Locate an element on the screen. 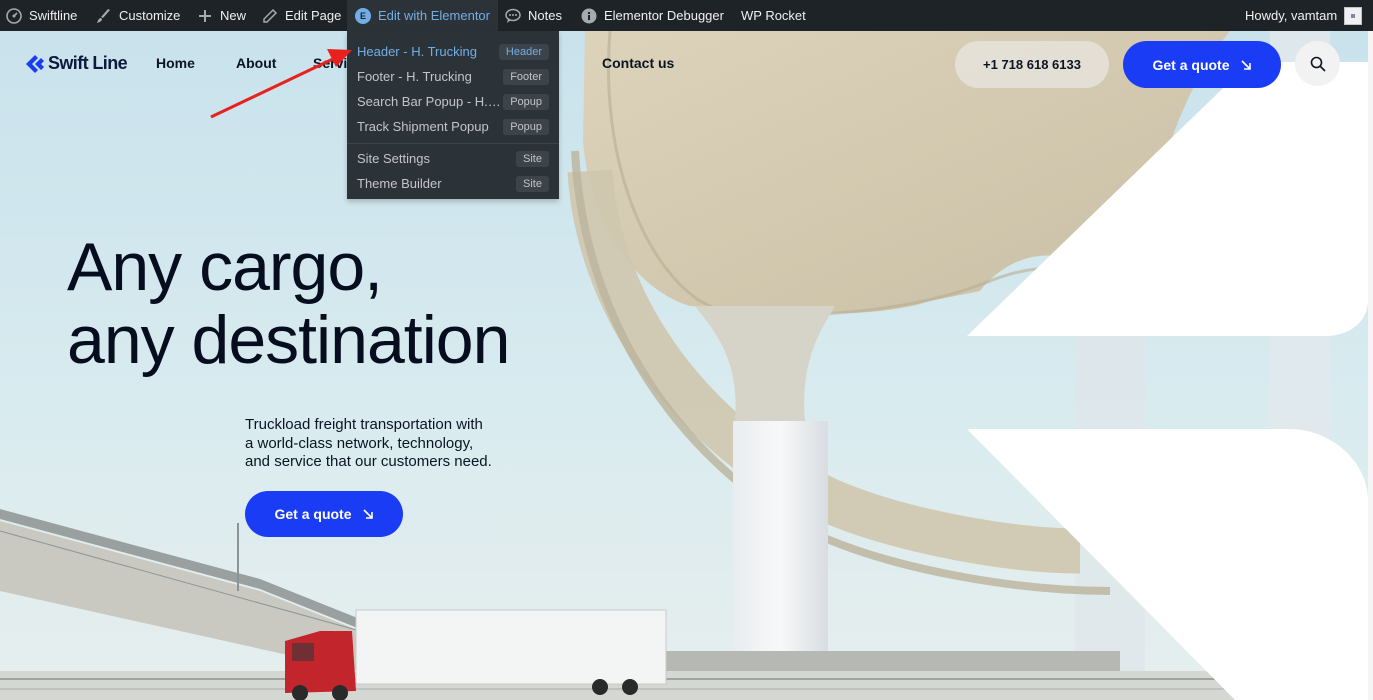  admin-new-label: New is located at coordinates (233, 15).